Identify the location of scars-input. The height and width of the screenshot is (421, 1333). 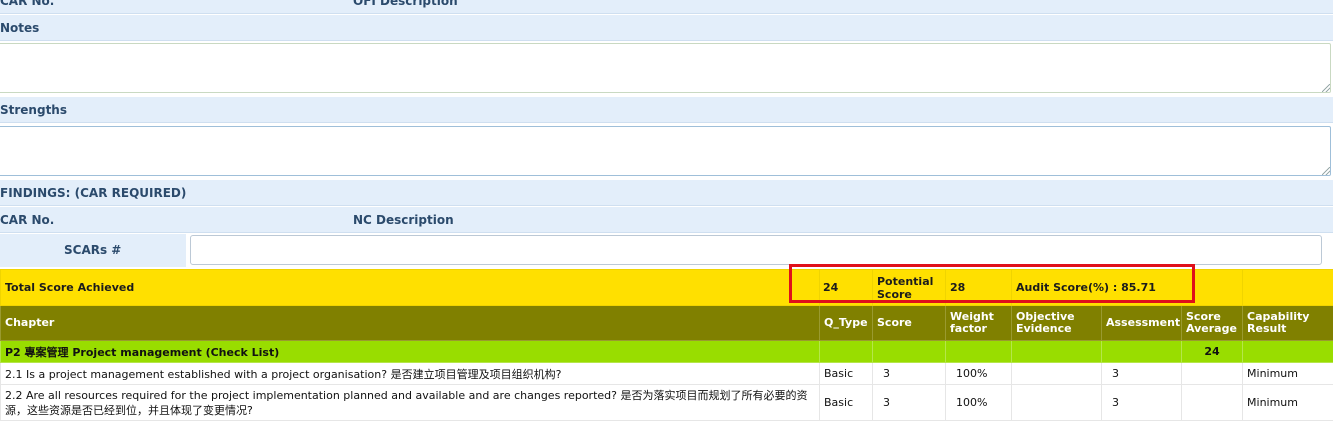
(756, 250).